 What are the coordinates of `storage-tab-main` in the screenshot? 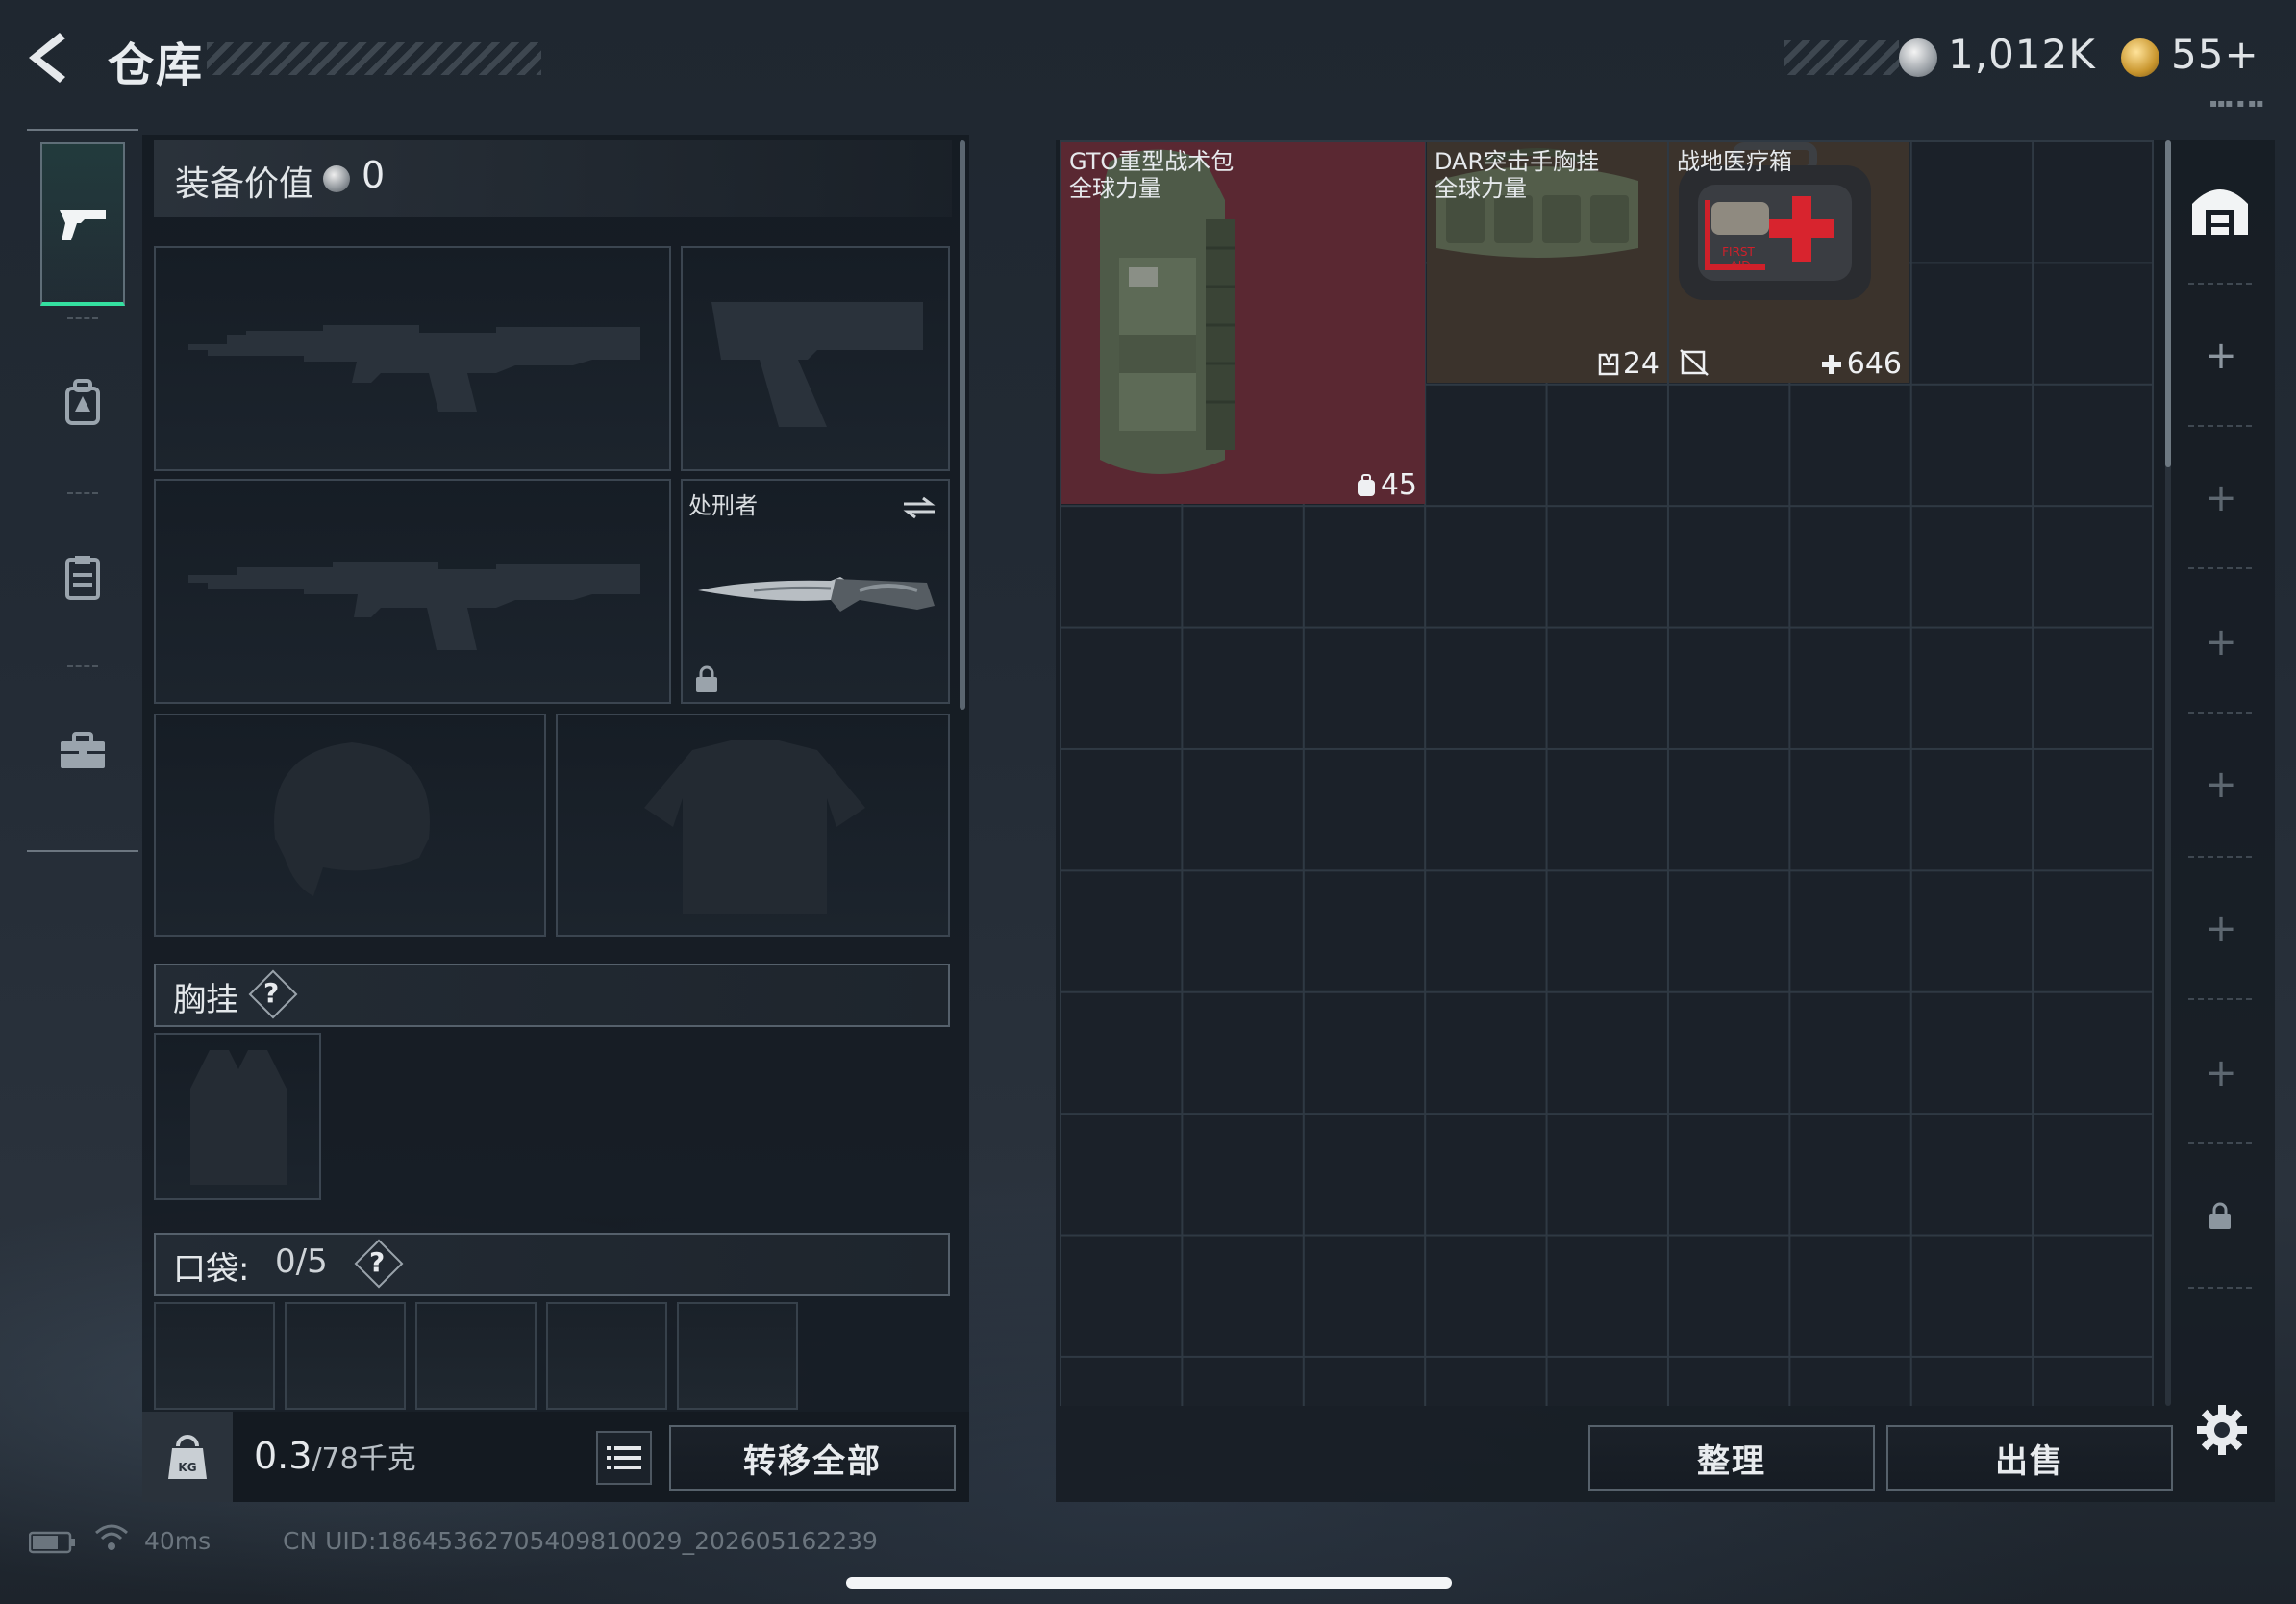 It's located at (2220, 212).